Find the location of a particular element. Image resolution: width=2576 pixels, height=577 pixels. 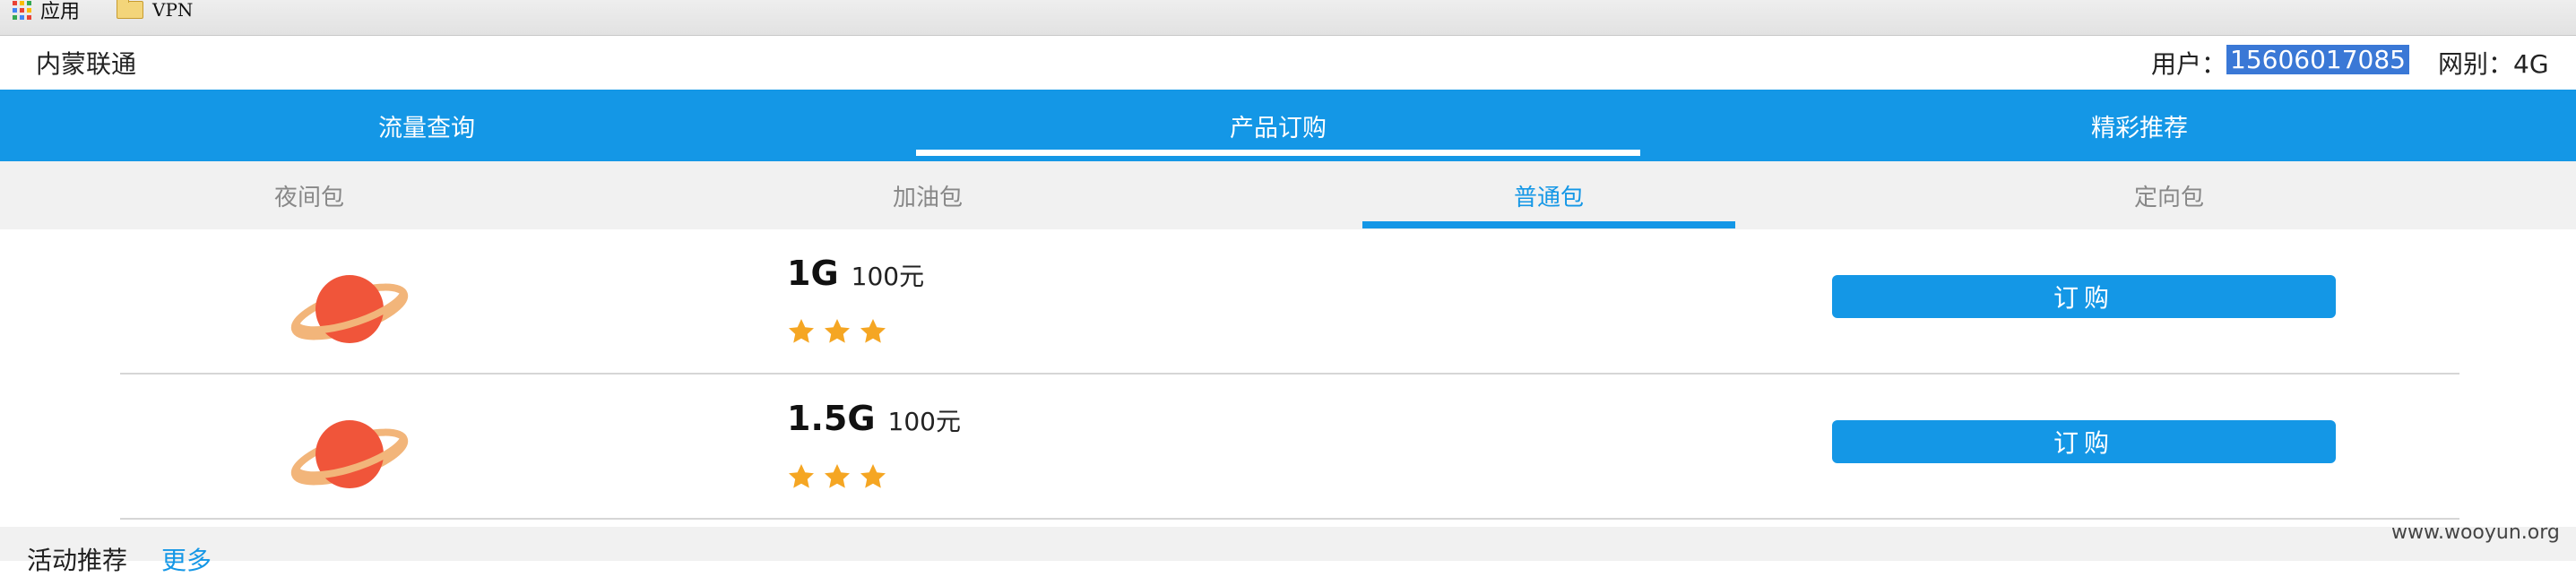

tab-traffic-query: 流量查询 is located at coordinates (426, 125).